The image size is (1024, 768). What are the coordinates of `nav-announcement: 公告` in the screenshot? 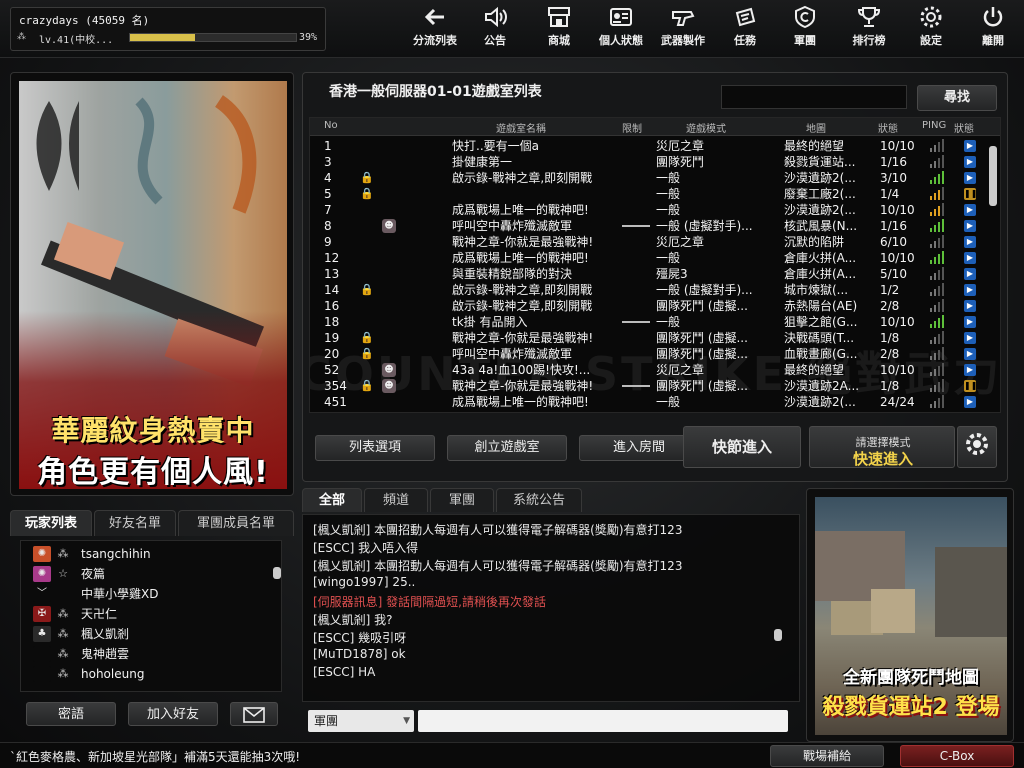 It's located at (495, 29).